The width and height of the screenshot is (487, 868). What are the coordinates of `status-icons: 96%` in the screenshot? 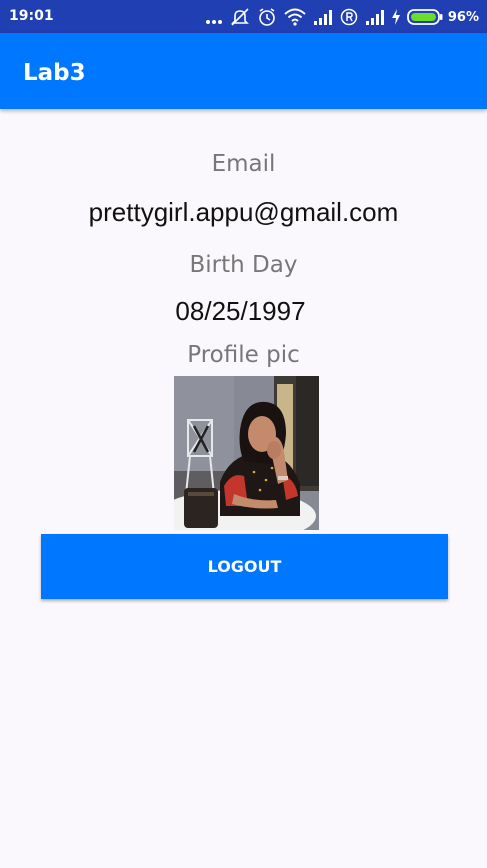 It's located at (342, 17).